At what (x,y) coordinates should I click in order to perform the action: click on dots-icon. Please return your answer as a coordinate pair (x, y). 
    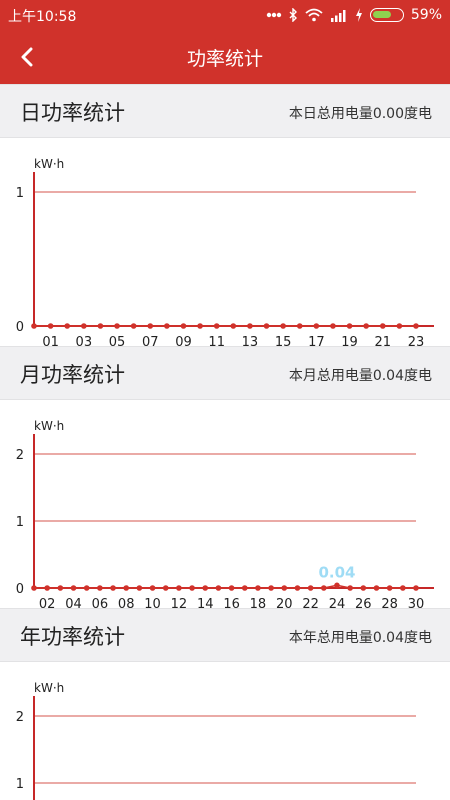
    Looking at the image, I should click on (274, 15).